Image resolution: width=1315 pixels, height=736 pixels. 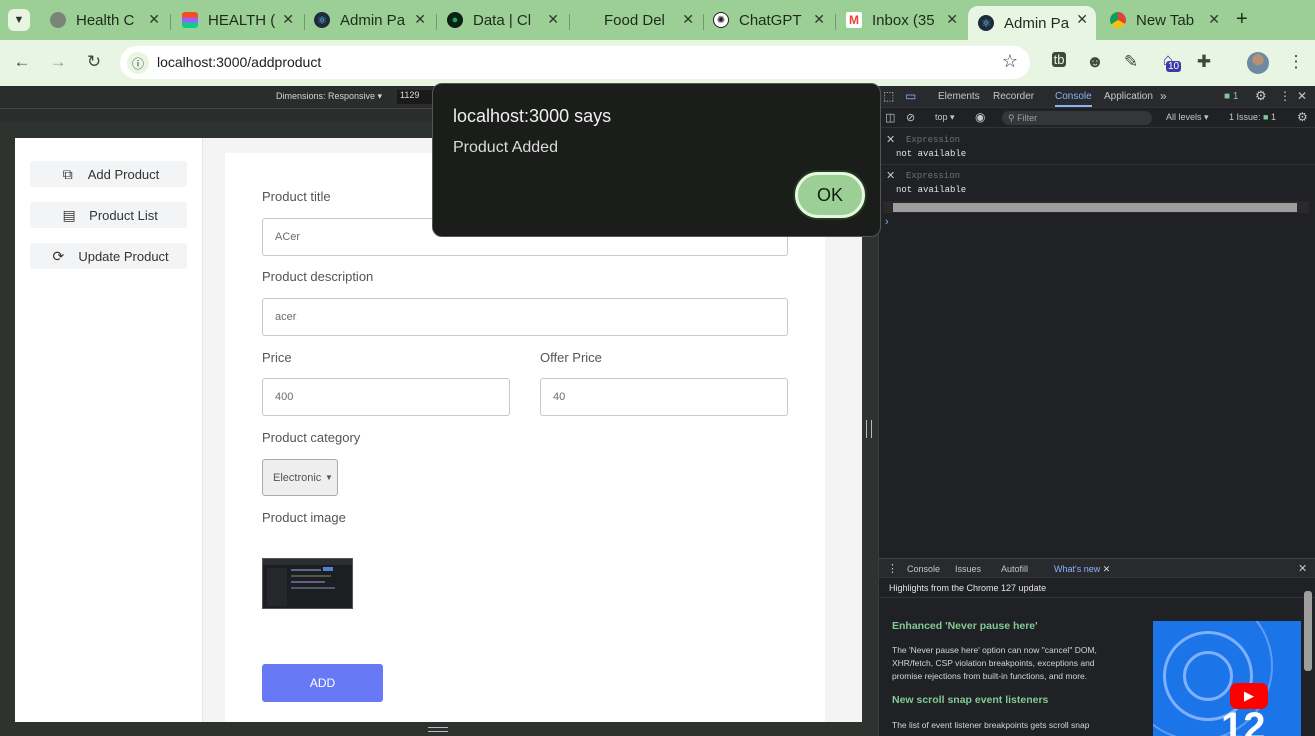 What do you see at coordinates (910, 96) in the screenshot?
I see `device-toggle-icon: ▭` at bounding box center [910, 96].